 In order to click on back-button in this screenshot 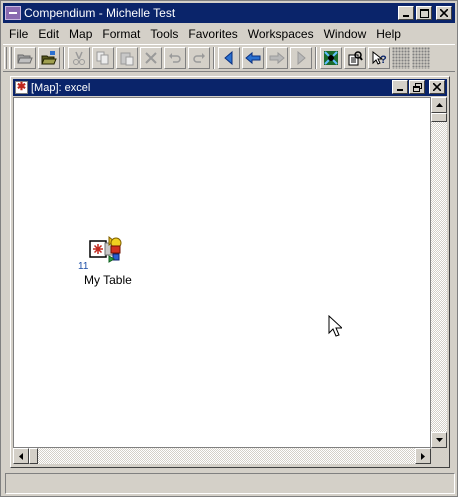, I will do `click(229, 58)`.